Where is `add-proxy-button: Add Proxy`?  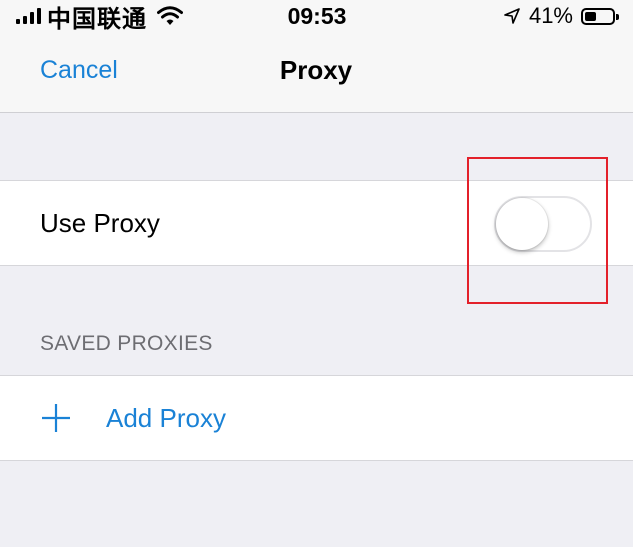 add-proxy-button: Add Proxy is located at coordinates (166, 418).